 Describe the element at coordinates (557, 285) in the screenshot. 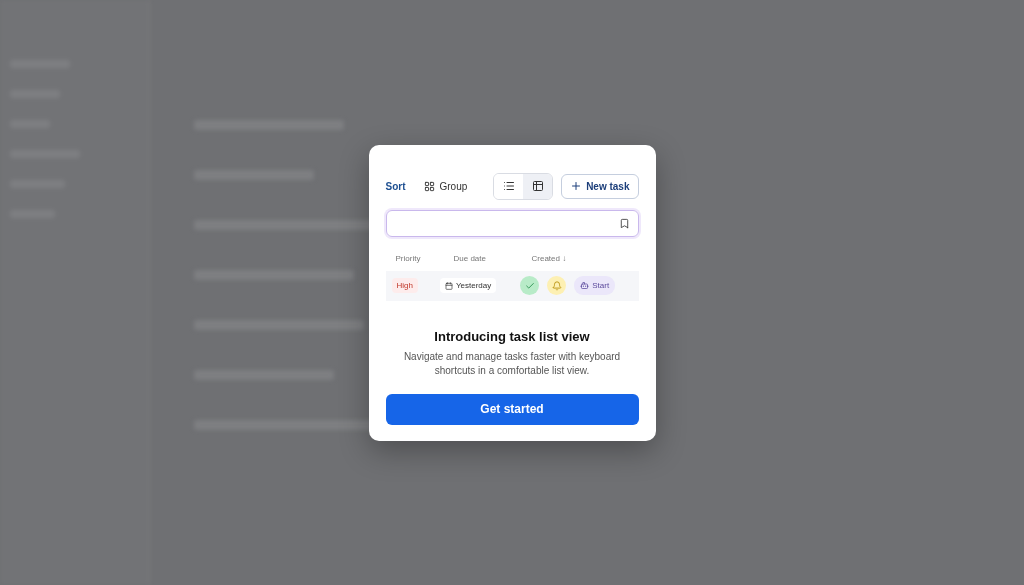

I see `bell-icon` at that location.